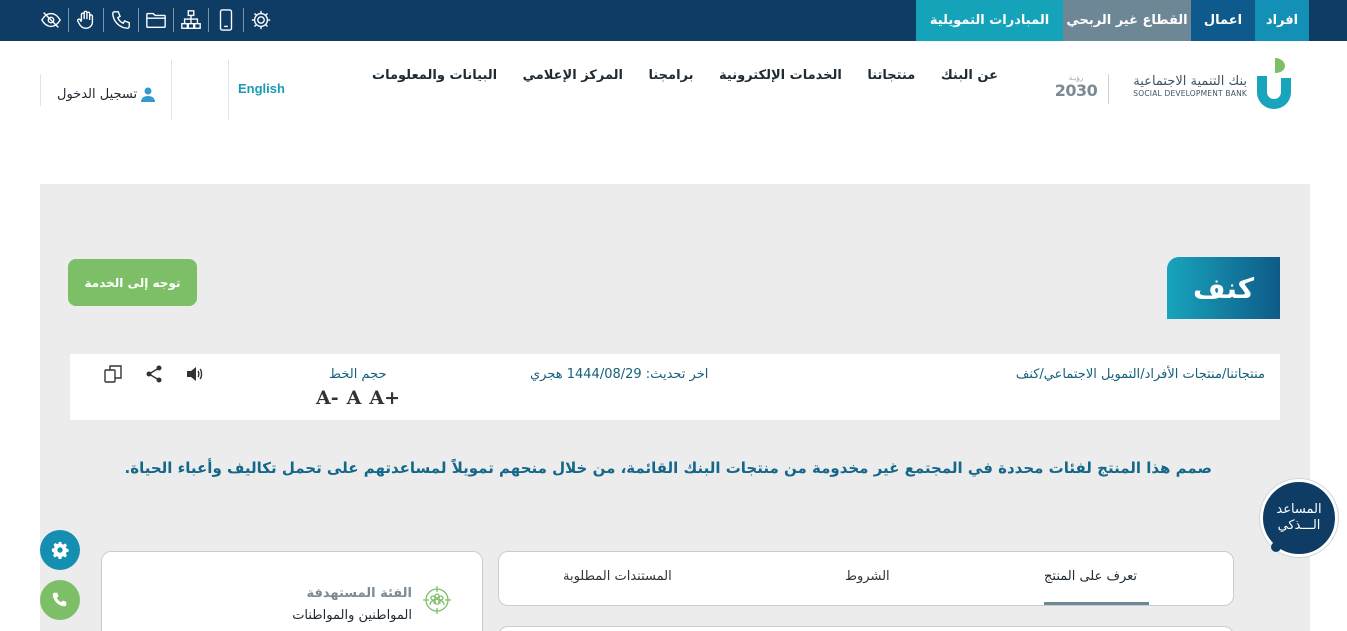 The width and height of the screenshot is (1347, 631). What do you see at coordinates (1223, 20) in the screenshot?
I see `tab-business: اعمال` at bounding box center [1223, 20].